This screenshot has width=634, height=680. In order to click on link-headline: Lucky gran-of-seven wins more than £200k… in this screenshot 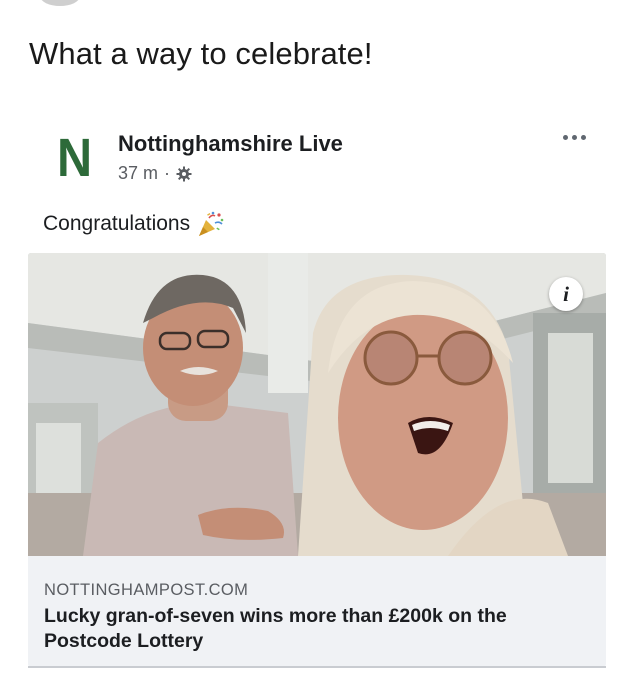, I will do `click(314, 629)`.